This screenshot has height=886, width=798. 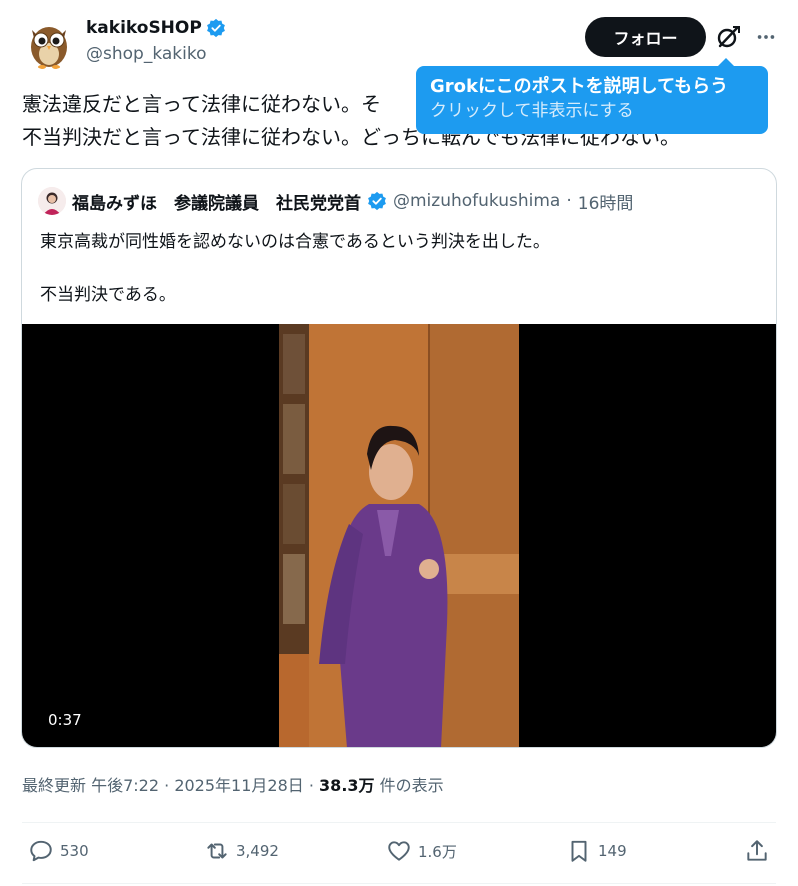 What do you see at coordinates (217, 851) in the screenshot?
I see `repost-icon` at bounding box center [217, 851].